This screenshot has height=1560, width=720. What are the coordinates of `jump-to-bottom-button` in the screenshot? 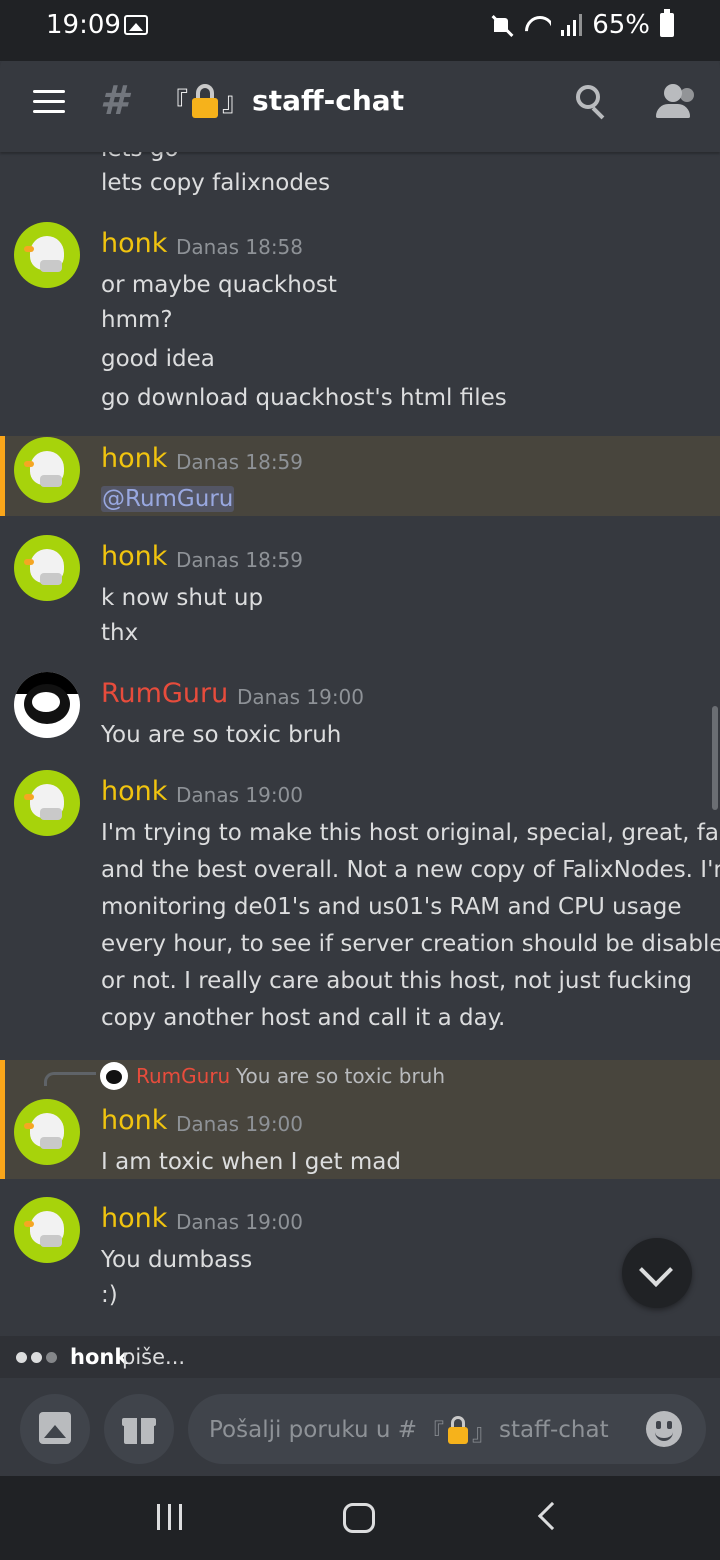 It's located at (657, 1273).